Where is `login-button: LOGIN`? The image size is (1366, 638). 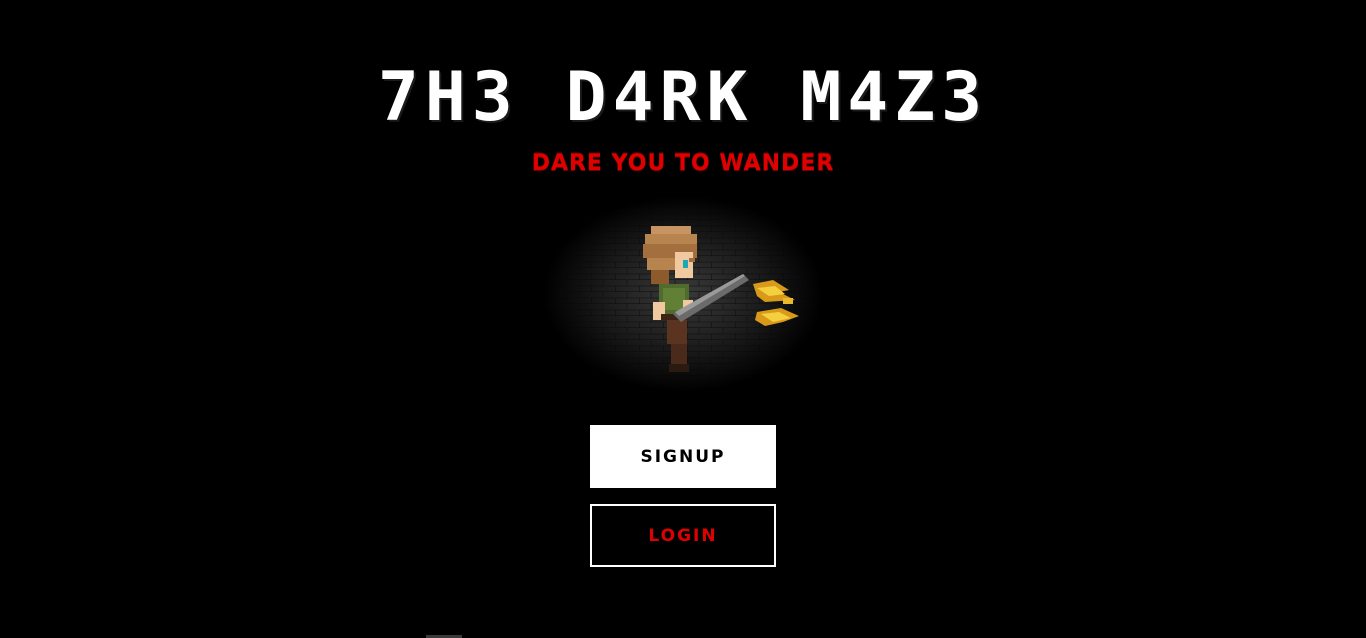
login-button: LOGIN is located at coordinates (683, 535).